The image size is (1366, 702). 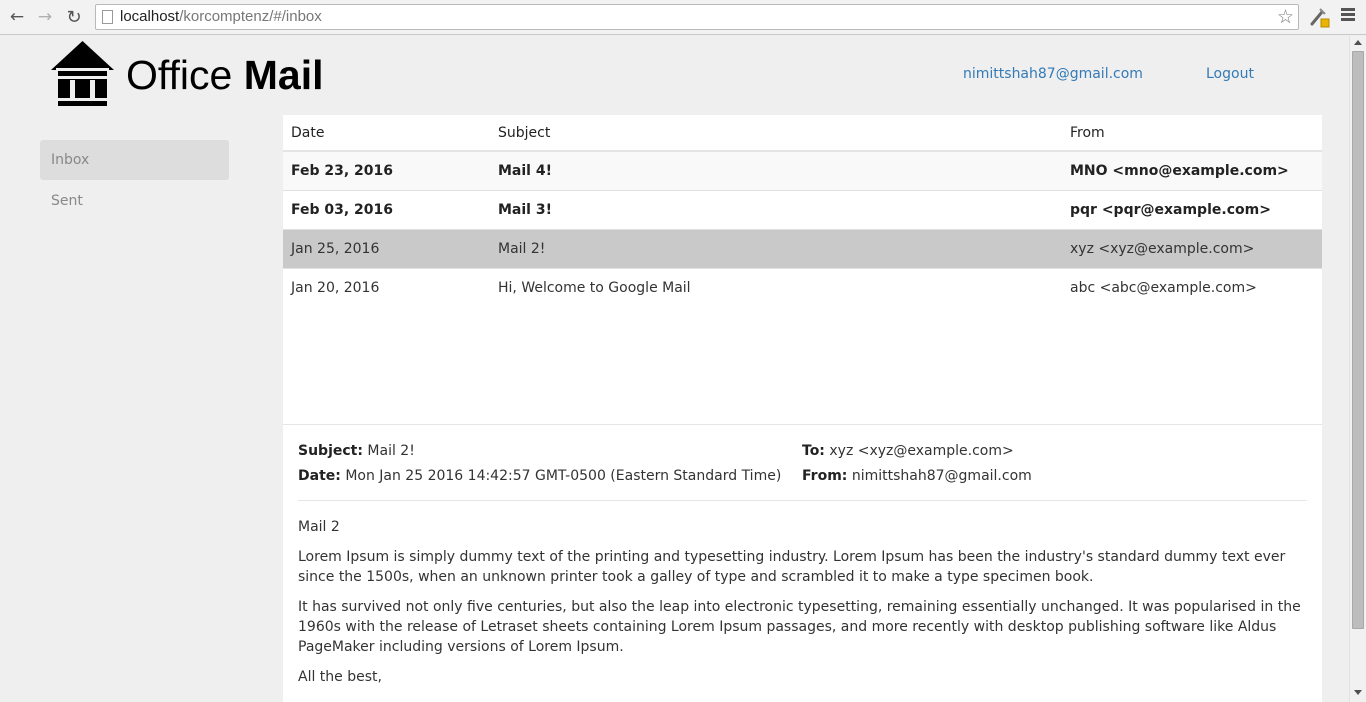 What do you see at coordinates (776, 133) in the screenshot?
I see `column-header-subject: Subject` at bounding box center [776, 133].